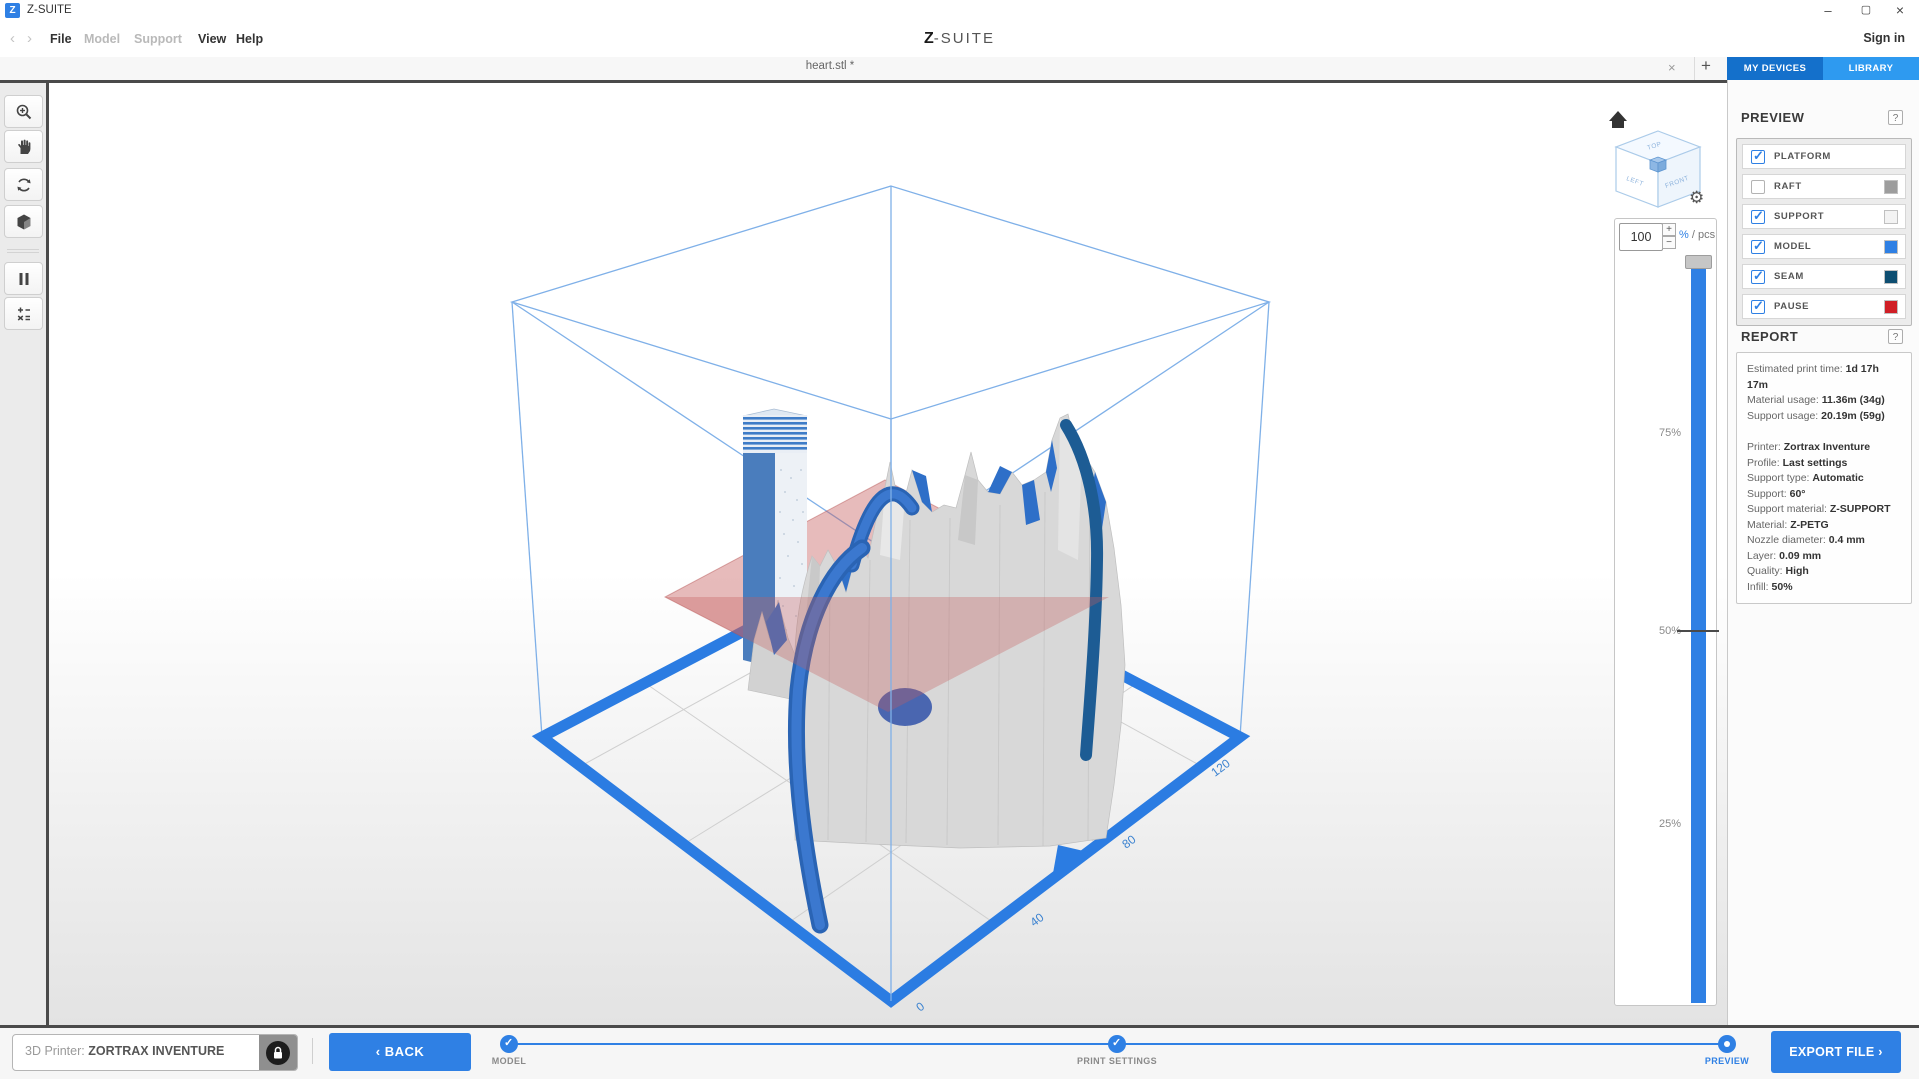 The width and height of the screenshot is (1919, 1079). I want to click on view-mode-button, so click(23, 221).